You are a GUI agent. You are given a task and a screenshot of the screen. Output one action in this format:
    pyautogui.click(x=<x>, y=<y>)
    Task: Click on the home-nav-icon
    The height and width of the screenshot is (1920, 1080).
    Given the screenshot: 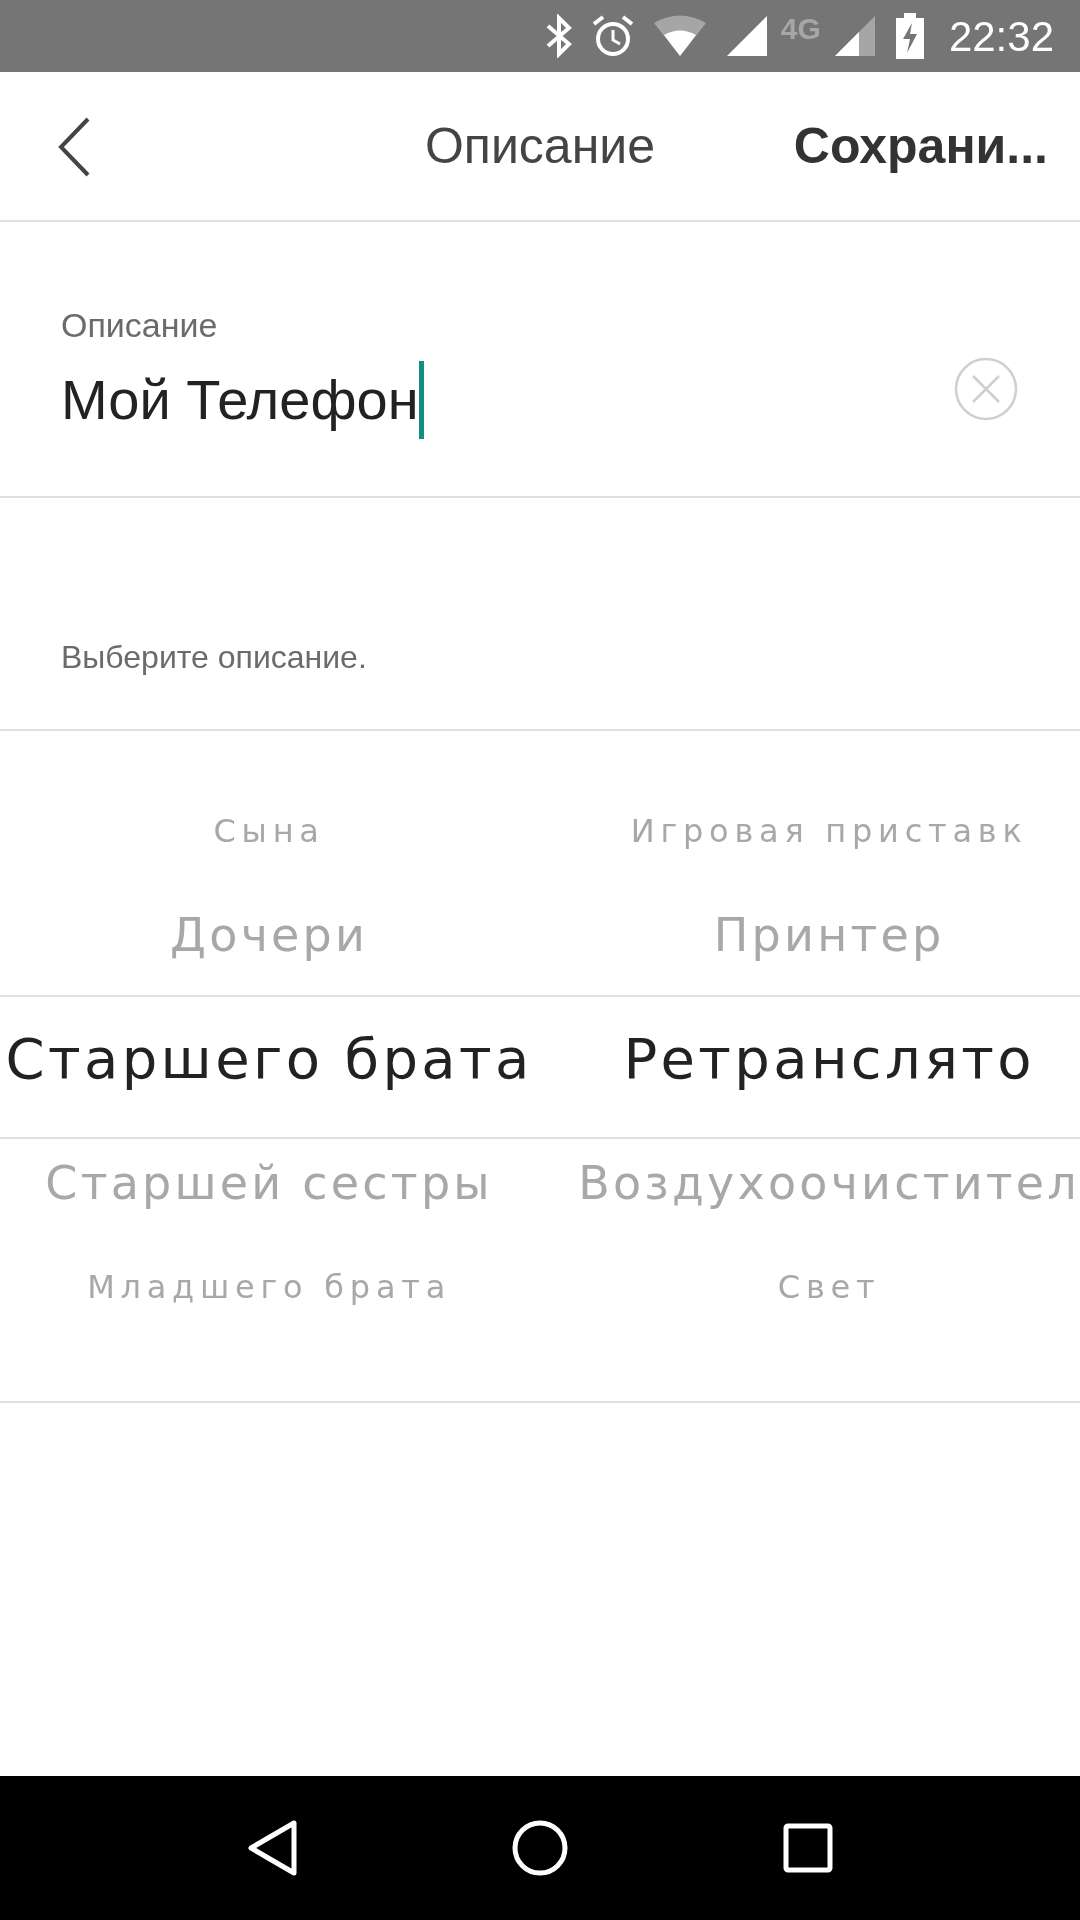 What is the action you would take?
    pyautogui.click(x=540, y=1848)
    